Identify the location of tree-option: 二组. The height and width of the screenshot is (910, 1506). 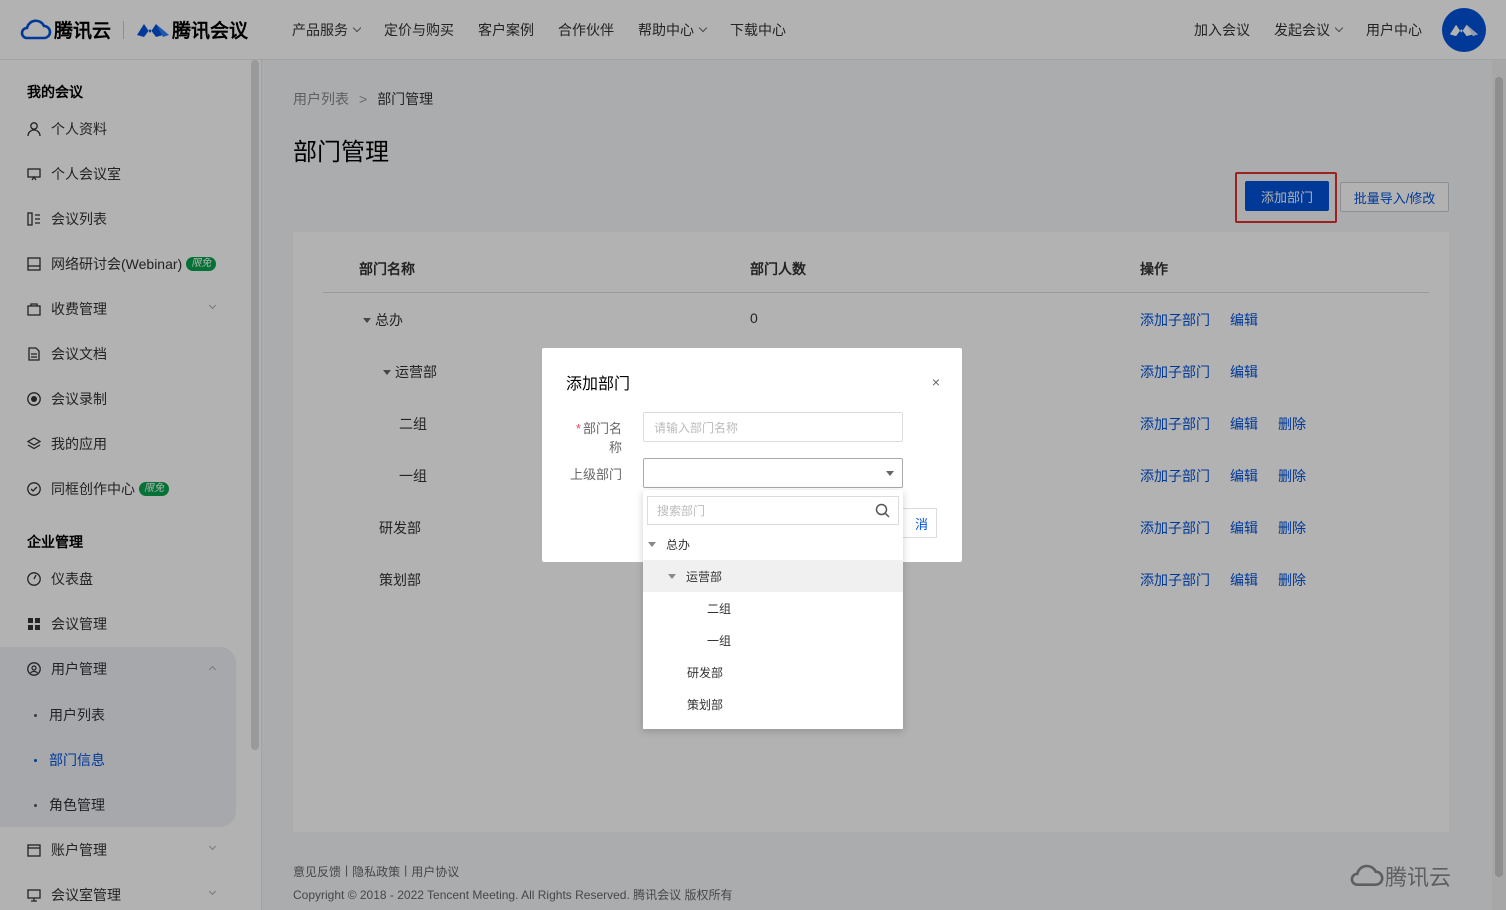
(773, 608).